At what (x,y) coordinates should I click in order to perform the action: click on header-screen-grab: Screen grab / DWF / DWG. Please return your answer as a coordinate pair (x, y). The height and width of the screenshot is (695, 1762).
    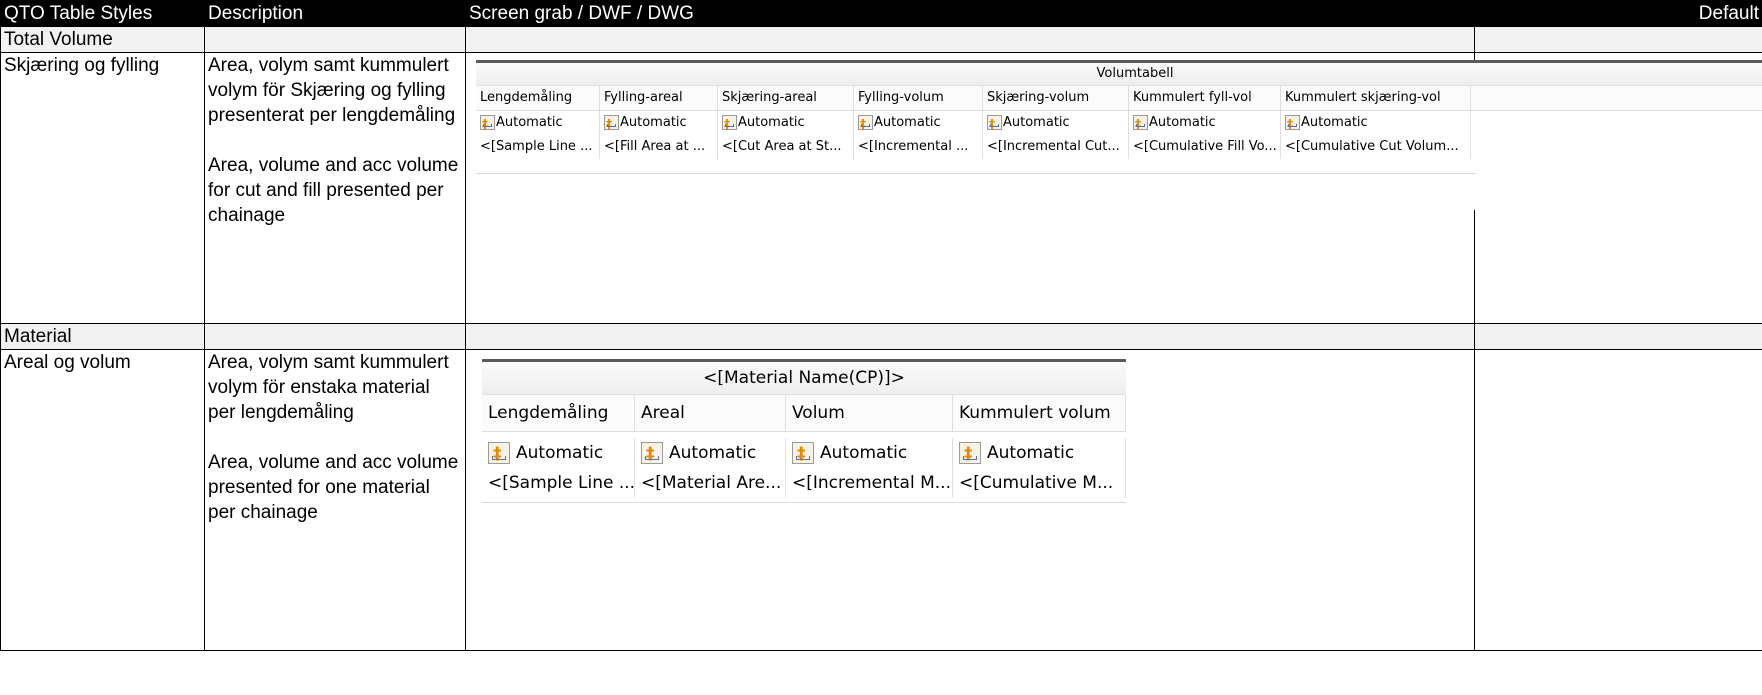
    Looking at the image, I should click on (970, 13).